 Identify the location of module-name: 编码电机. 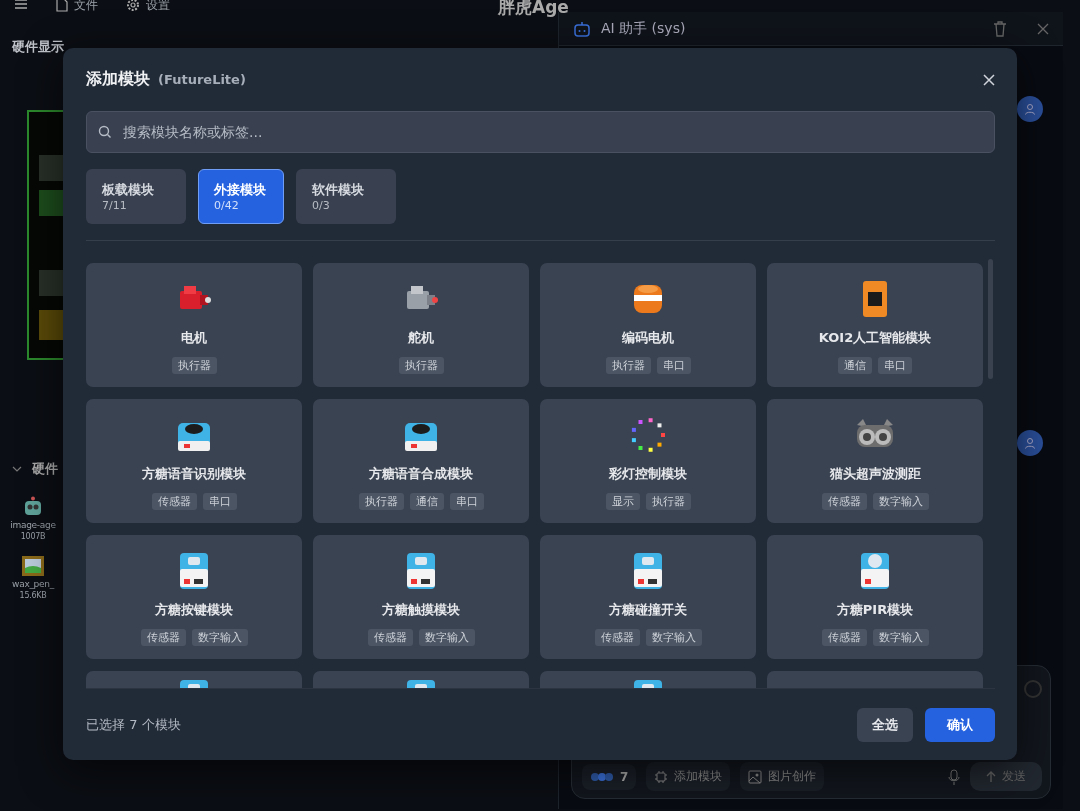
(648, 338).